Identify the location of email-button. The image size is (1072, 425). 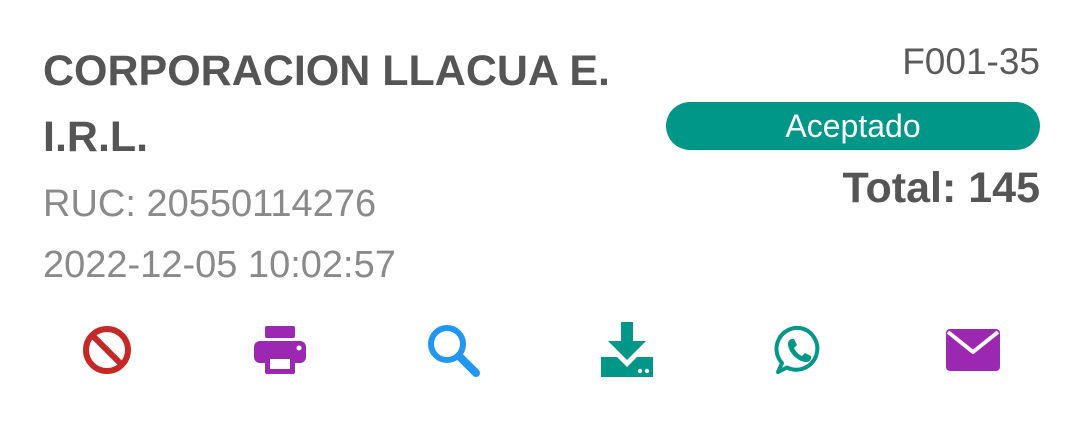
(973, 350).